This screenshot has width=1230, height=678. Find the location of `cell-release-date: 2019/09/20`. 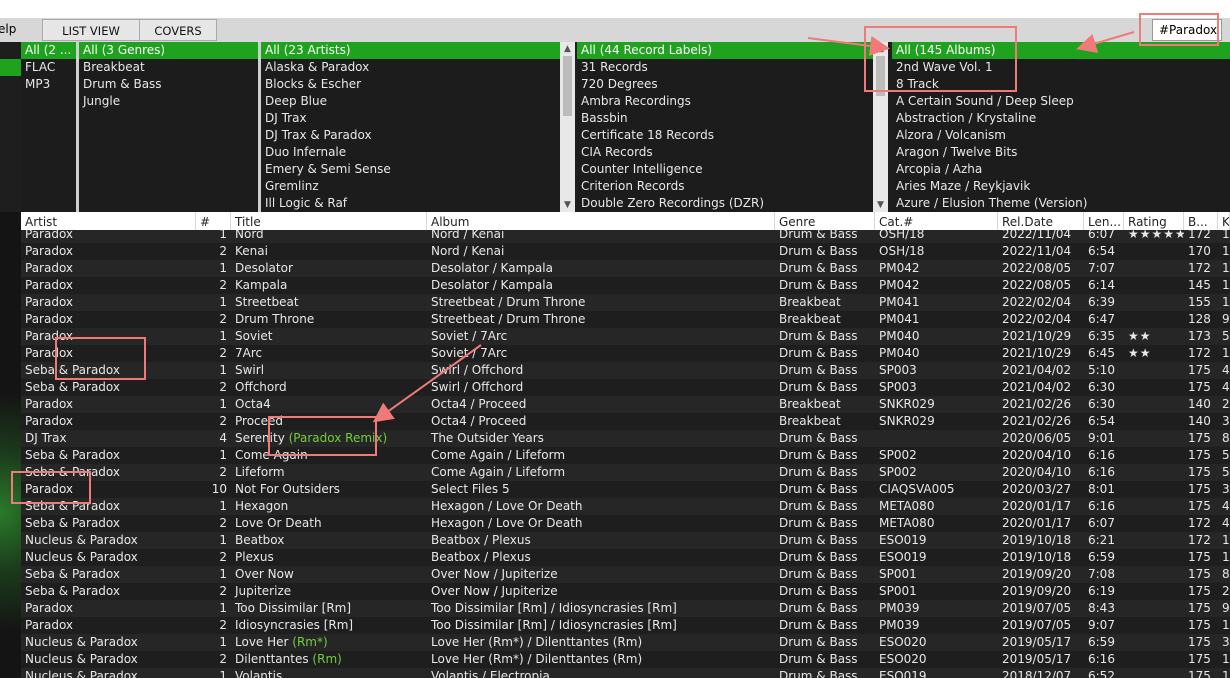

cell-release-date: 2019/09/20 is located at coordinates (1037, 574).